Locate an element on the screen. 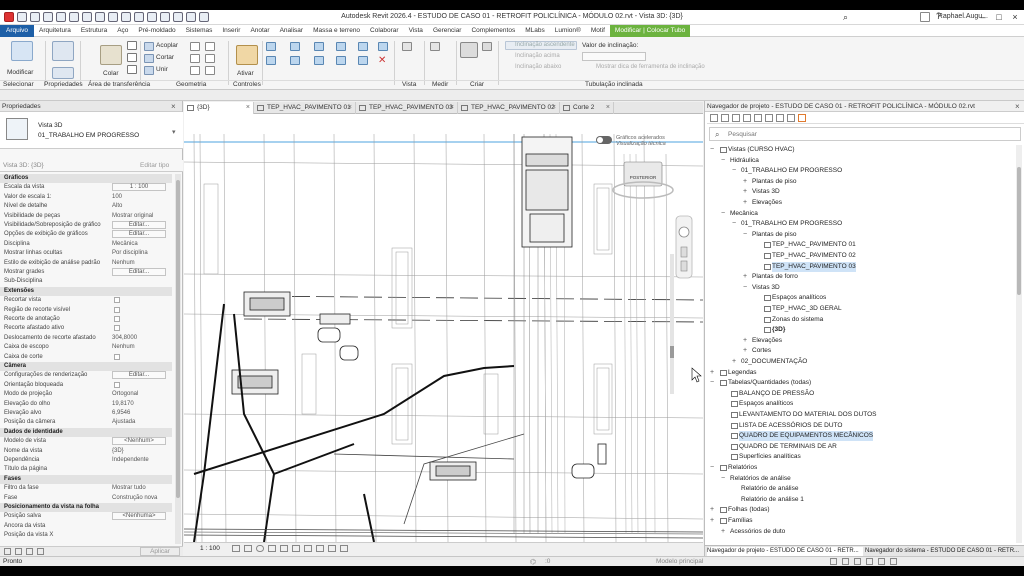 Image resolution: width=1024 pixels, height=576 pixels. paint-icon is located at coordinates (195, 70).